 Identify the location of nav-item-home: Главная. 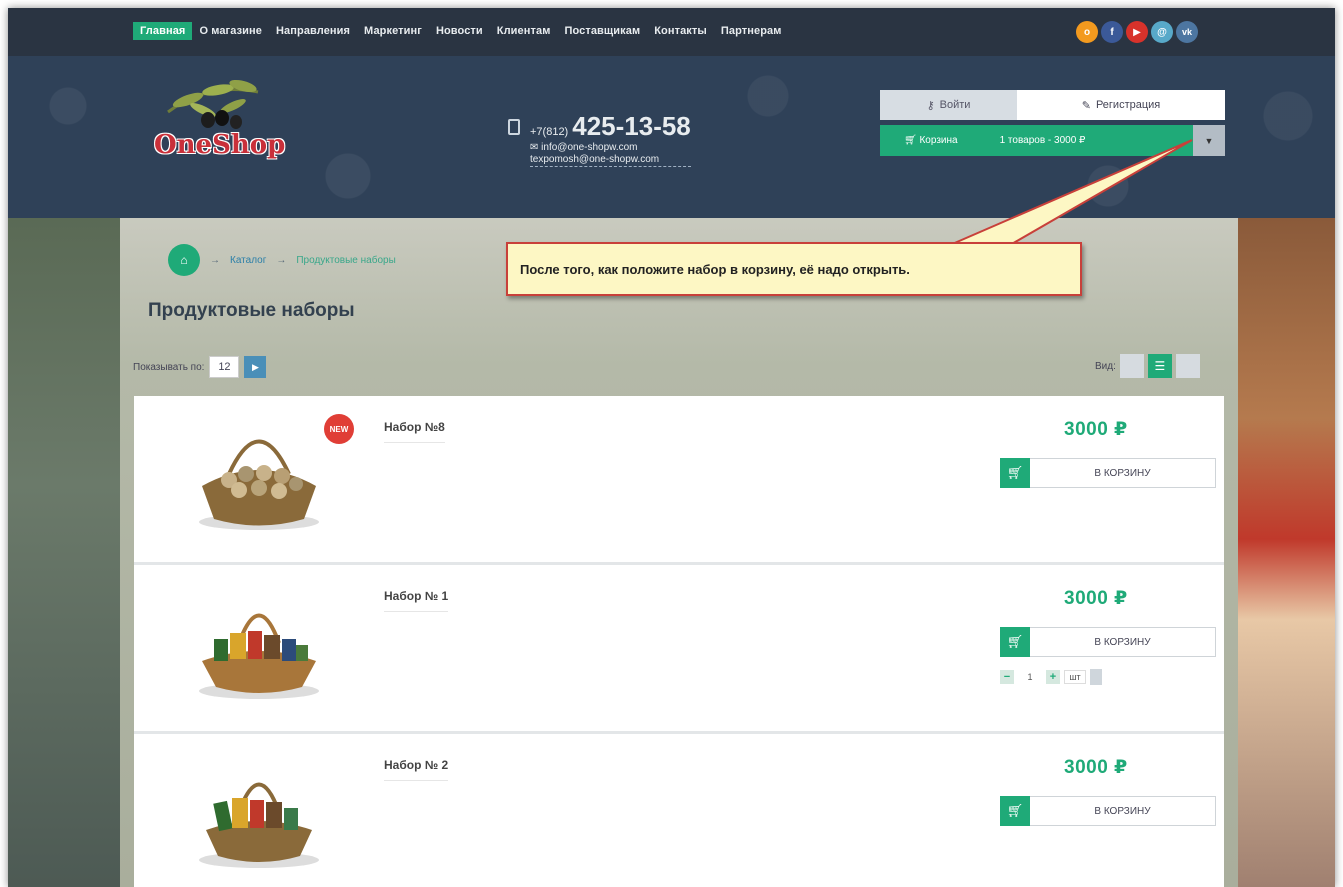
(163, 31).